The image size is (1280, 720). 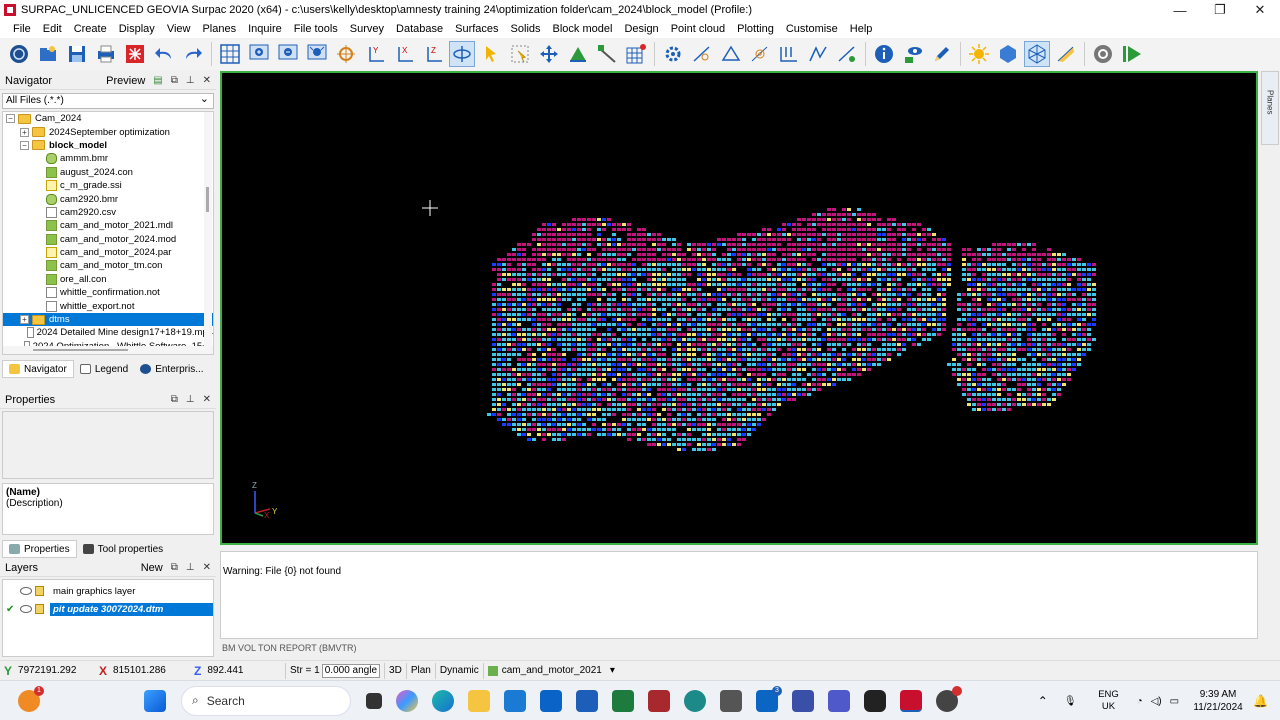 I want to click on tree-item: + dtms, so click(x=108, y=319).